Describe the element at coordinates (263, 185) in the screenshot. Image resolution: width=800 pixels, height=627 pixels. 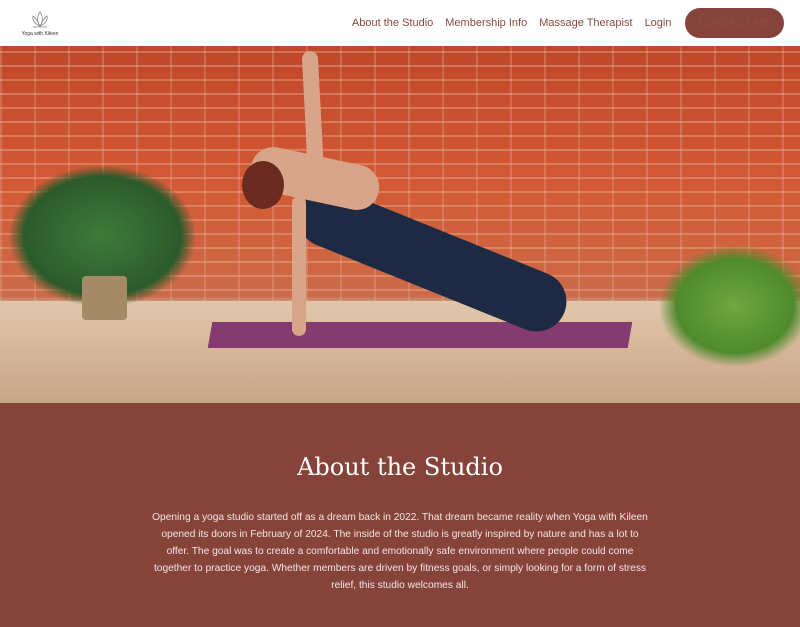
I see `figure-head` at that location.